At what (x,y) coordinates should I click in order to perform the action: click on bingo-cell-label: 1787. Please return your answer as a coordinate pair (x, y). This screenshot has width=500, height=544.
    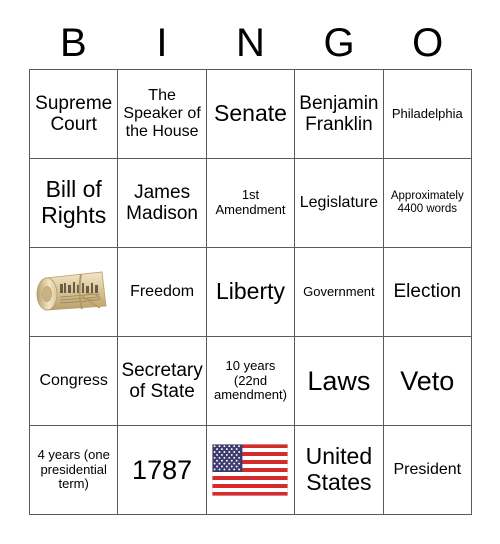
    Looking at the image, I should click on (162, 469).